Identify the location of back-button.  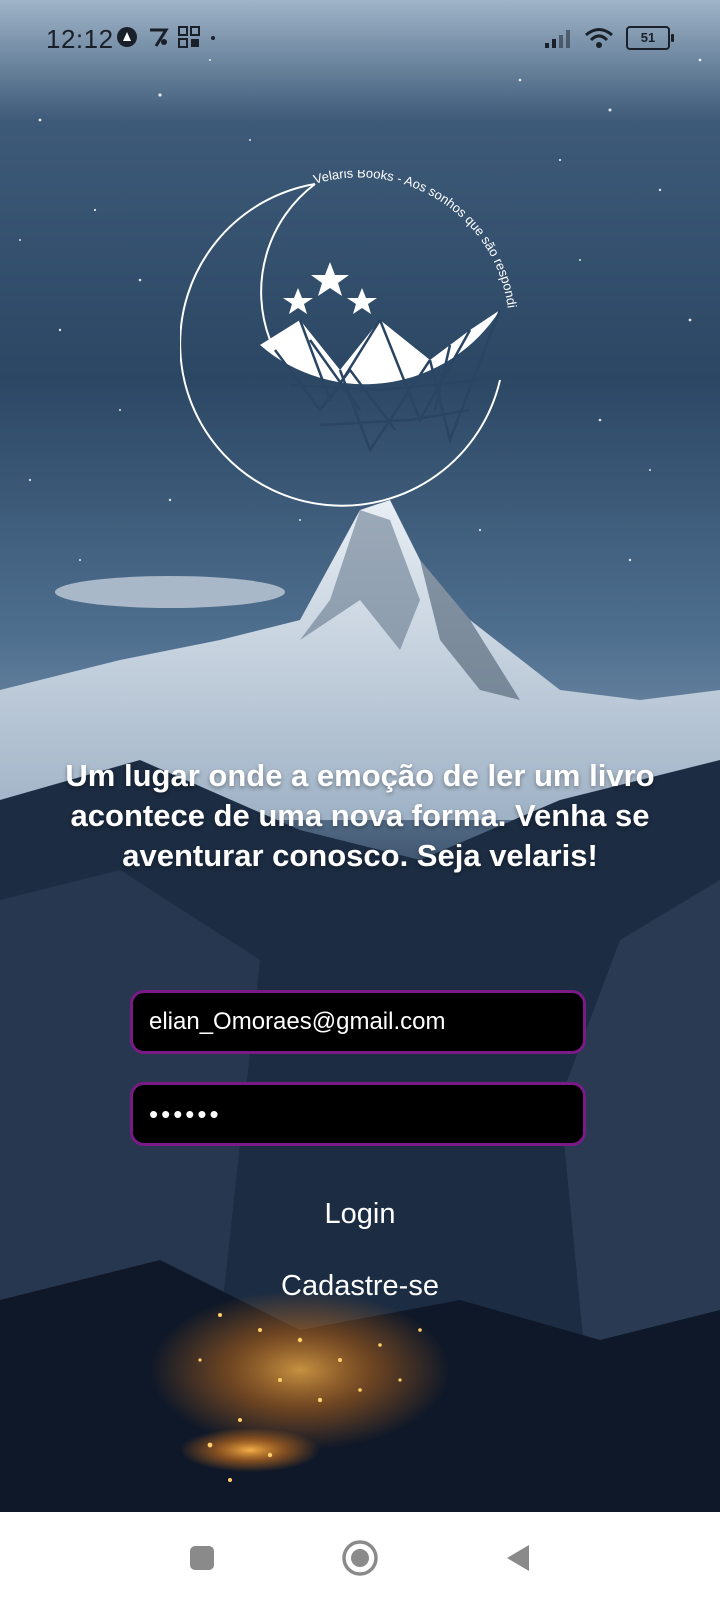
(518, 1558).